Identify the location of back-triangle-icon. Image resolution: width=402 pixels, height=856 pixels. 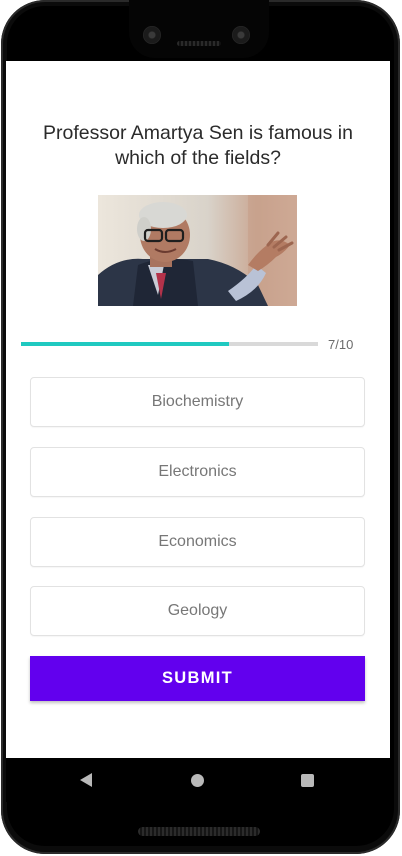
(86, 780).